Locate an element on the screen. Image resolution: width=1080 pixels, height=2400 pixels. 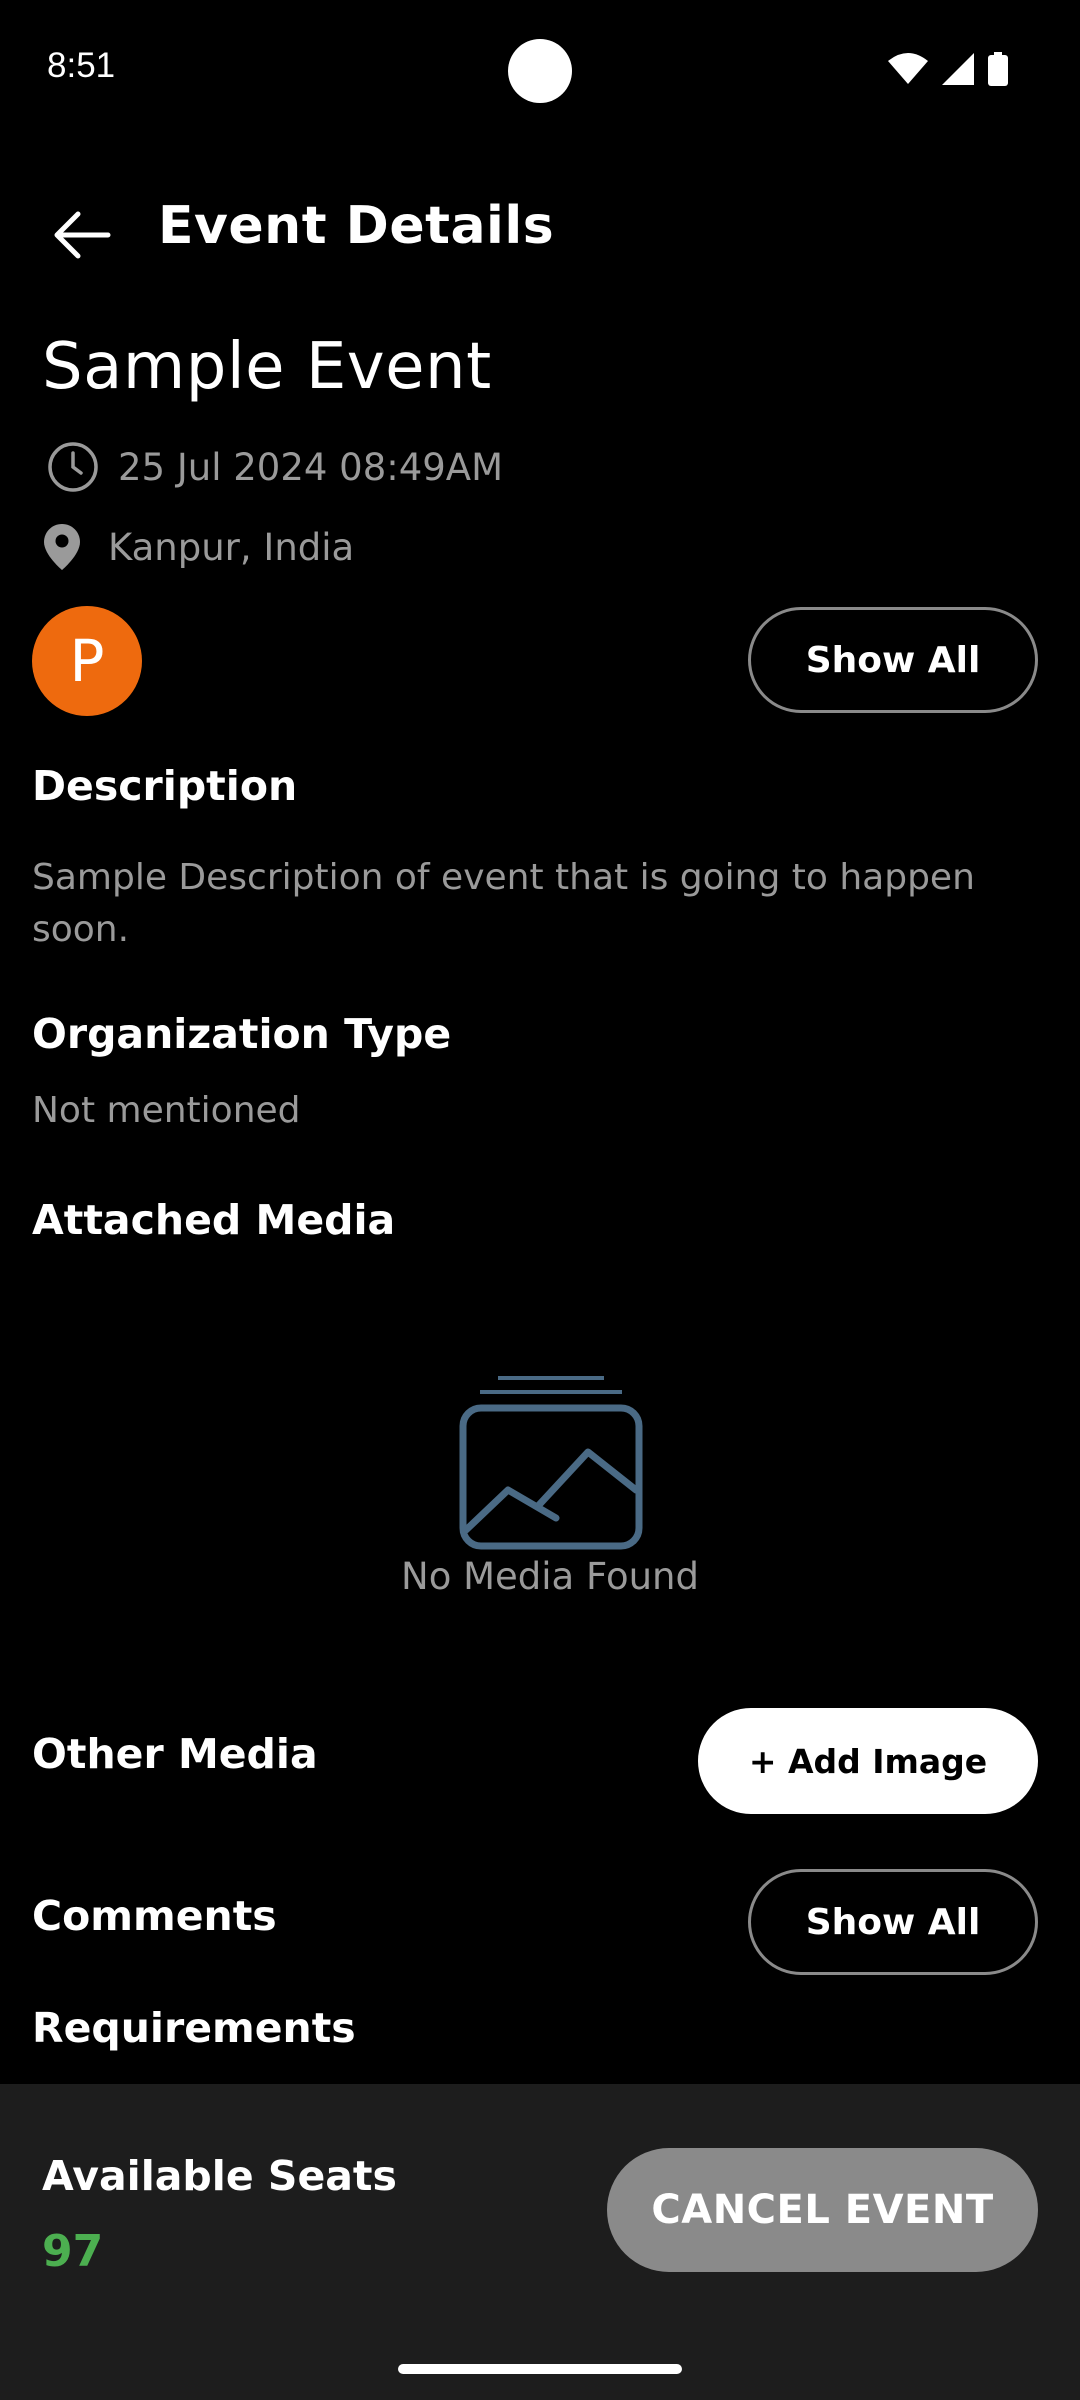
no-media-text: No Media Found is located at coordinates (550, 1576).